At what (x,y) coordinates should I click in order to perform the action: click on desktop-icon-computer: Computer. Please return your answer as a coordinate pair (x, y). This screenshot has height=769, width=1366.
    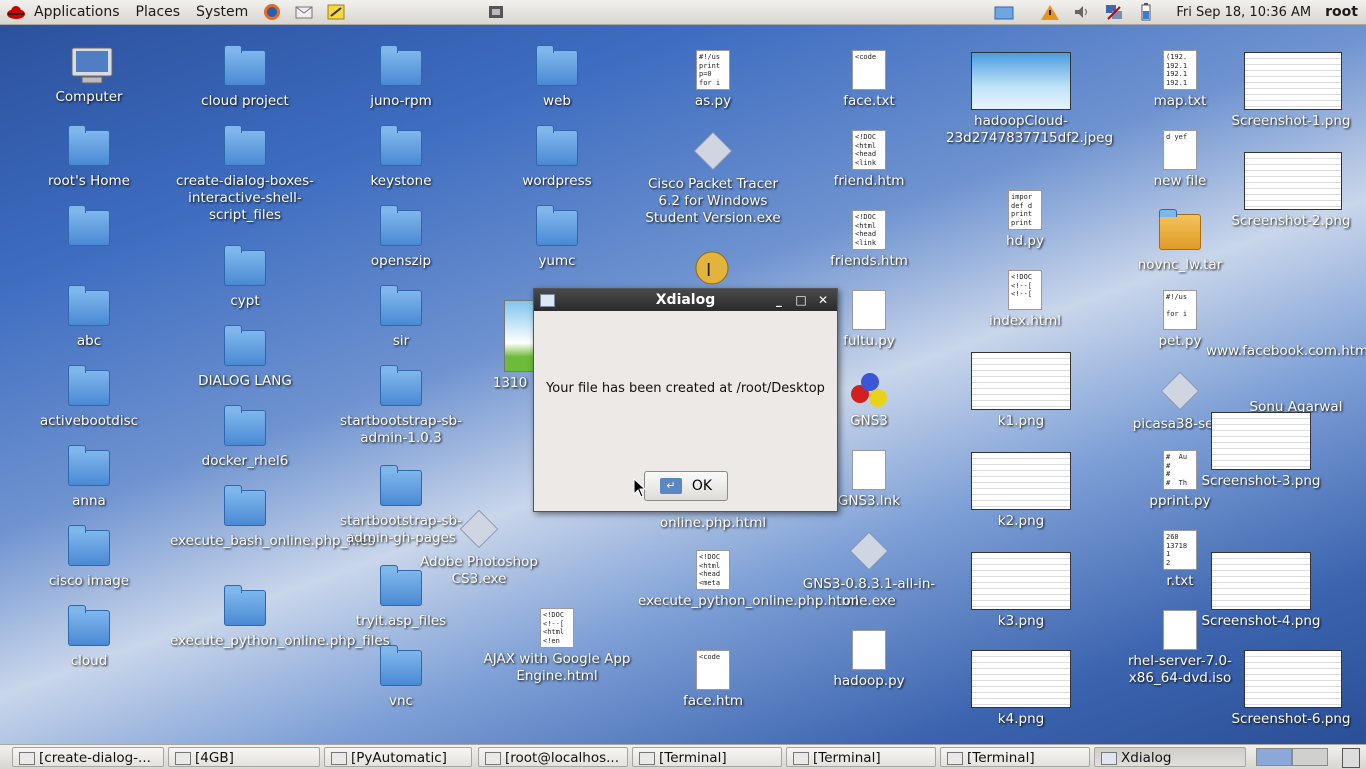
    Looking at the image, I should click on (89, 76).